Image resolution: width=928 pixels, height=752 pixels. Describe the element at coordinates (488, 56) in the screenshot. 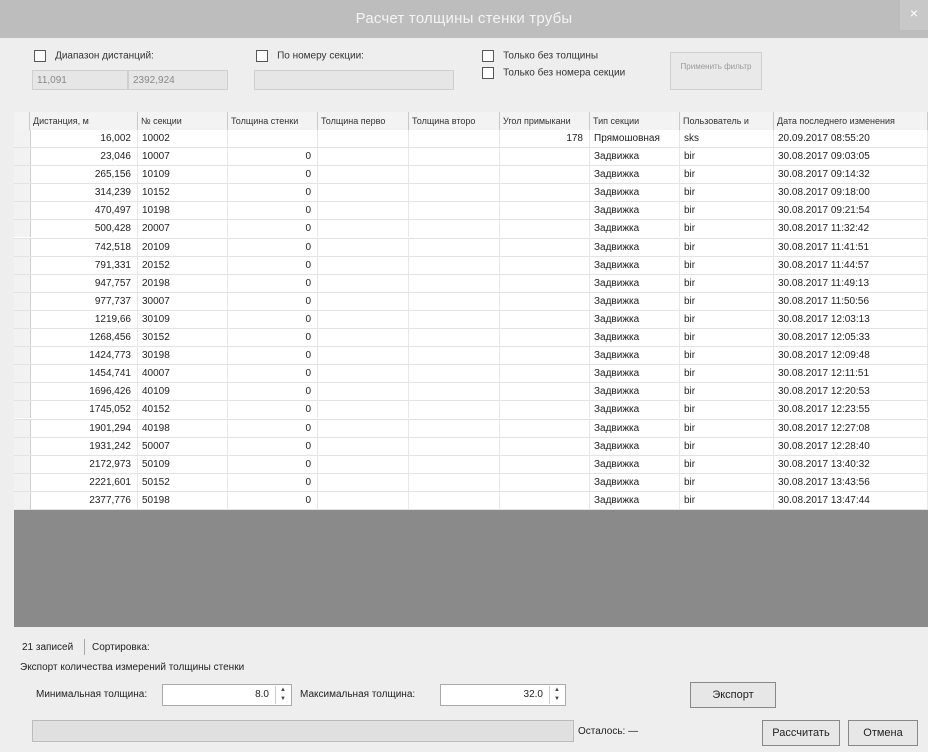

I see `only-without-thickness-checkbox` at that location.